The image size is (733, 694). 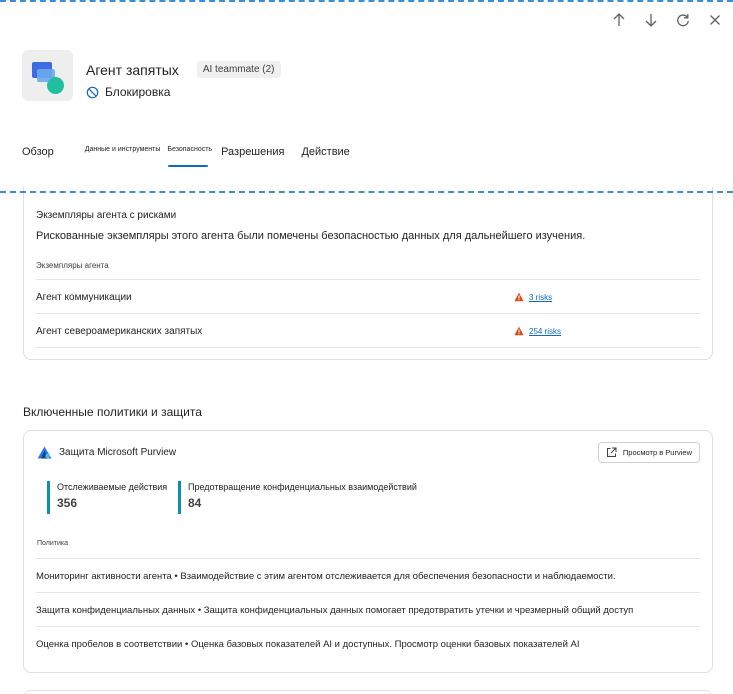 I want to click on view-in-purview-label: Просмотр в Purview, so click(x=657, y=452).